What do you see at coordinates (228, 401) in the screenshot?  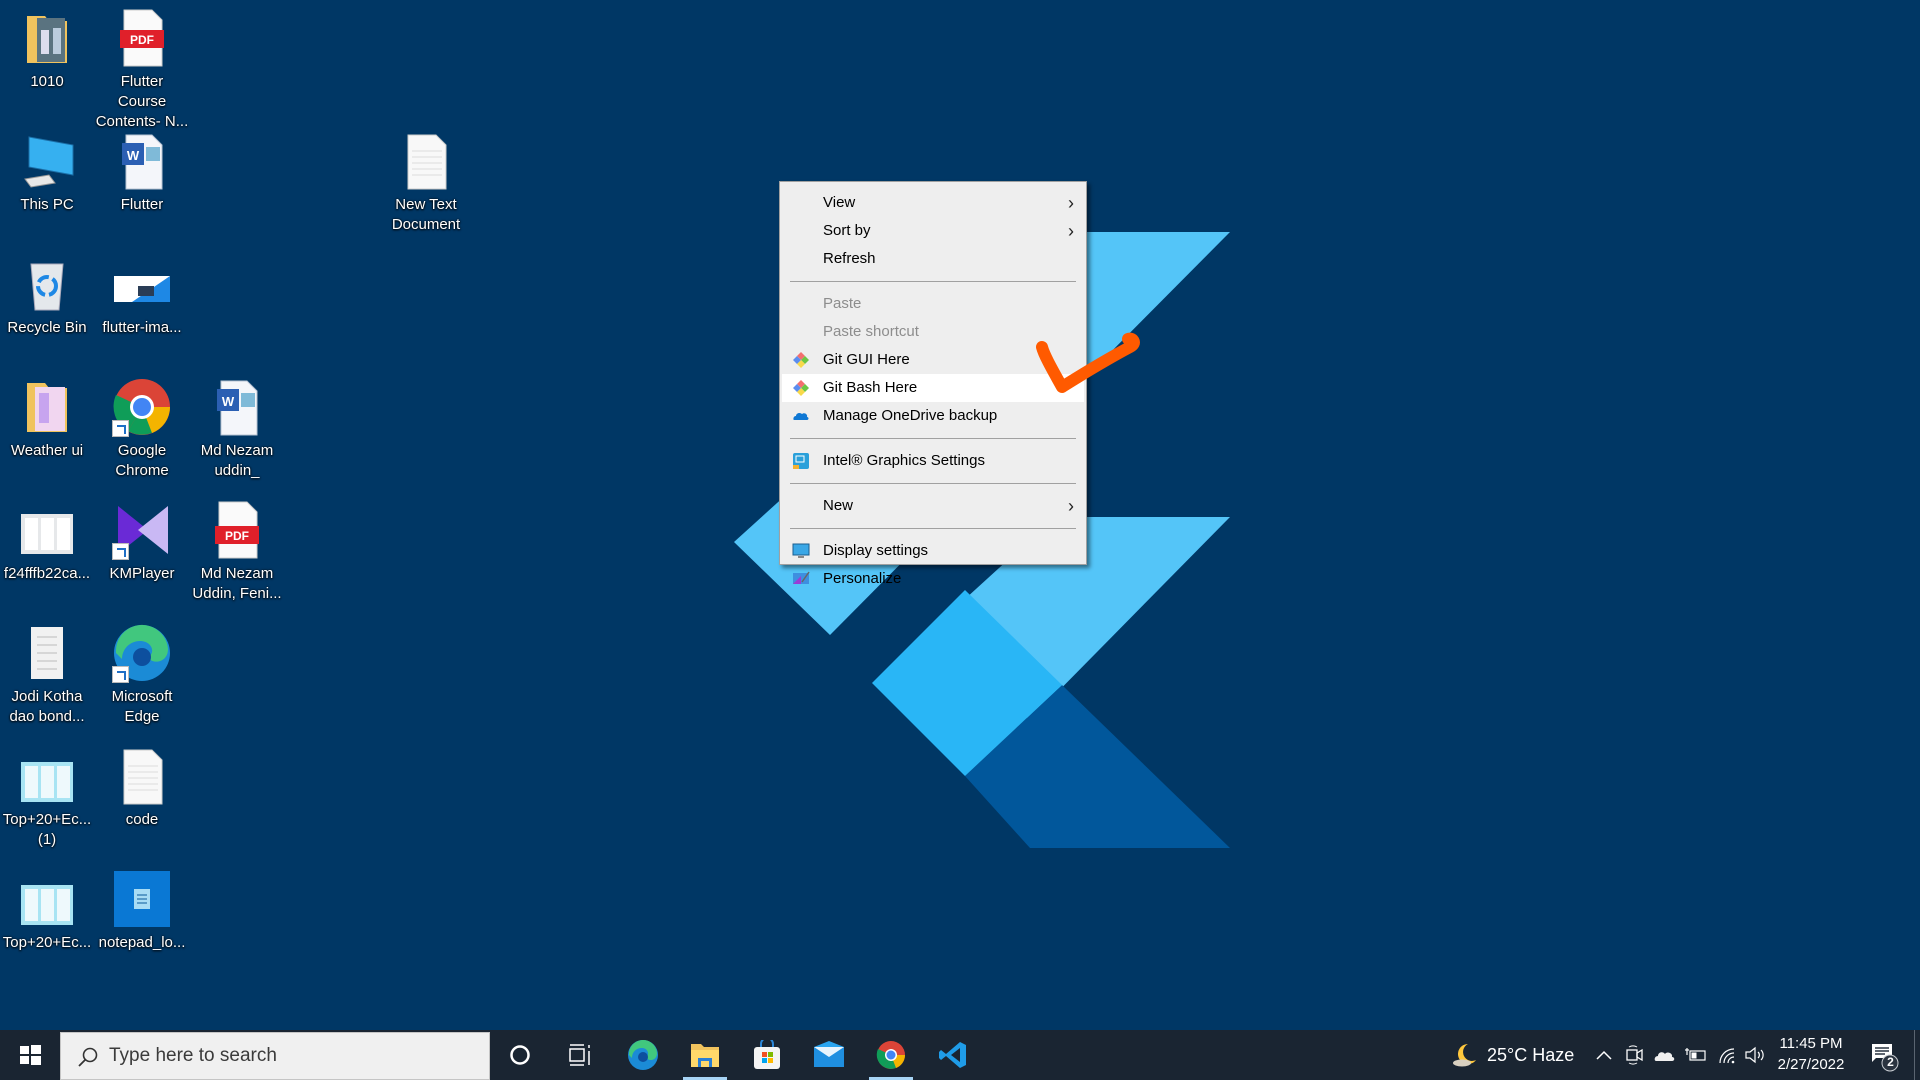 I see `svg-text: W` at bounding box center [228, 401].